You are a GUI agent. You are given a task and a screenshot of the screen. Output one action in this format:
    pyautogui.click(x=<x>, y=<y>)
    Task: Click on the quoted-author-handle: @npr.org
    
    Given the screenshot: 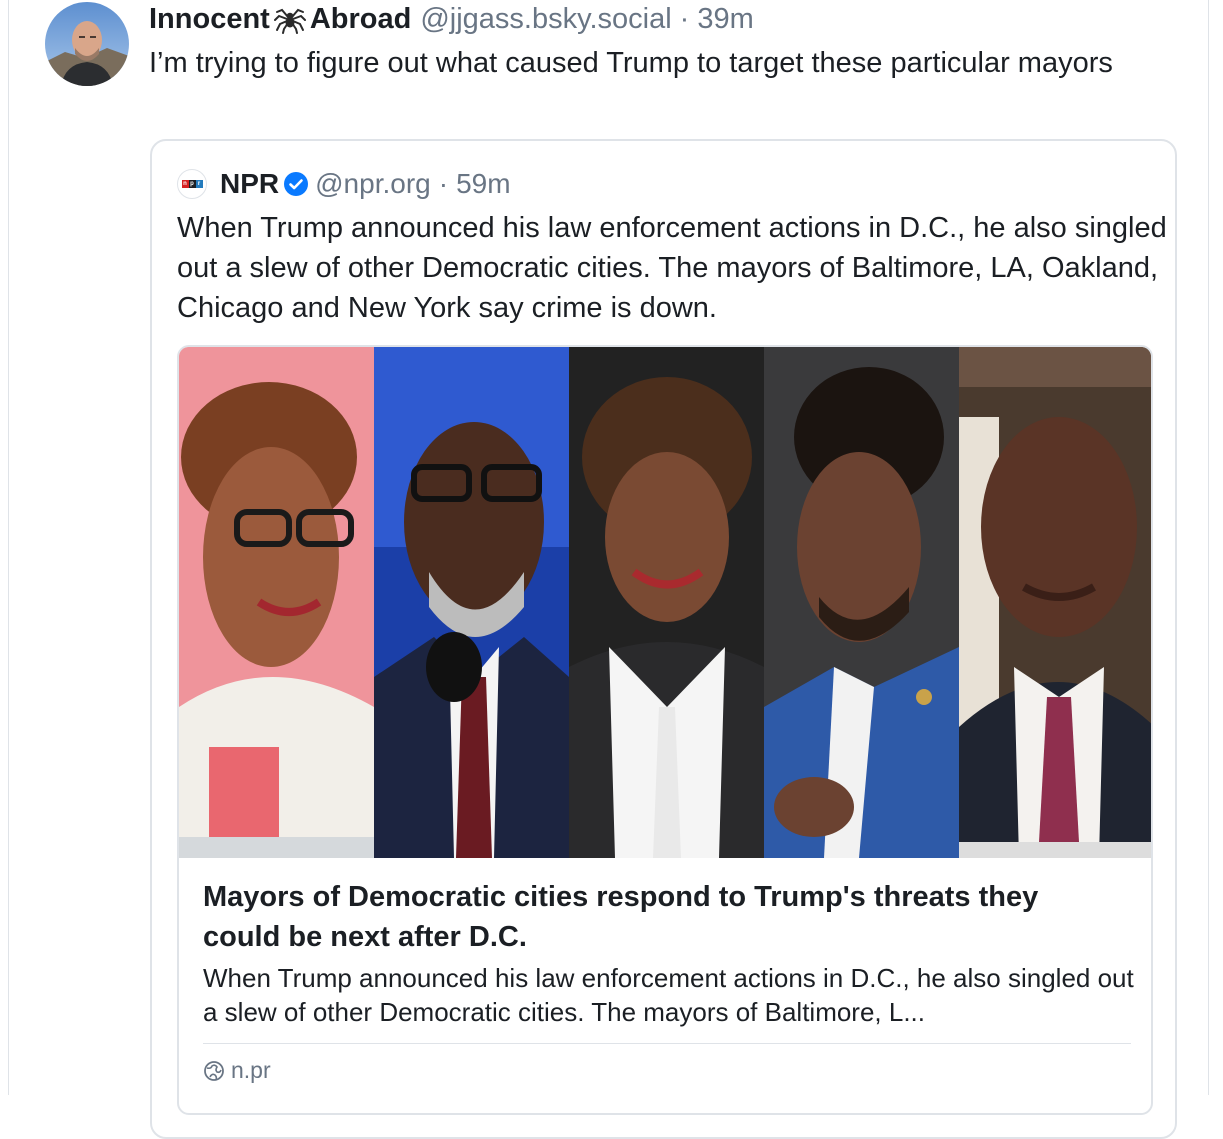 What is the action you would take?
    pyautogui.click(x=373, y=184)
    